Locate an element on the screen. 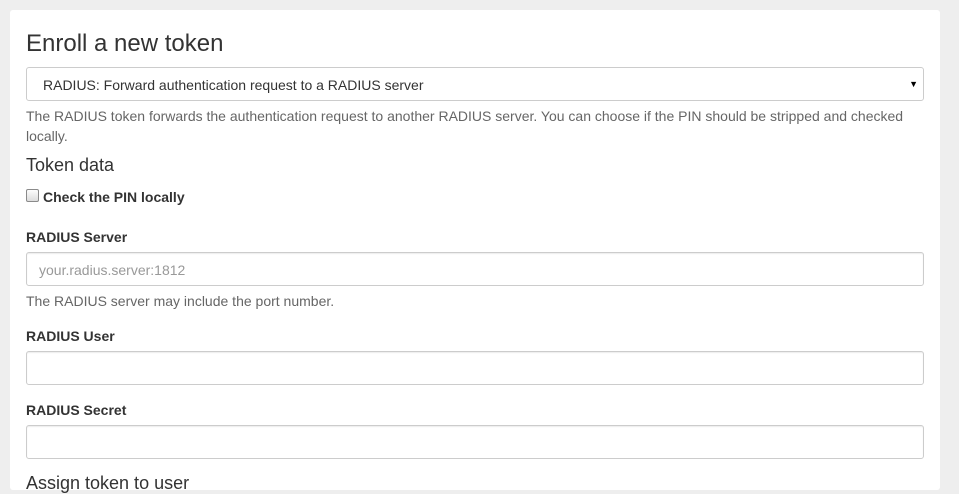 Image resolution: width=959 pixels, height=494 pixels. page-title: Enroll a new token is located at coordinates (125, 43).